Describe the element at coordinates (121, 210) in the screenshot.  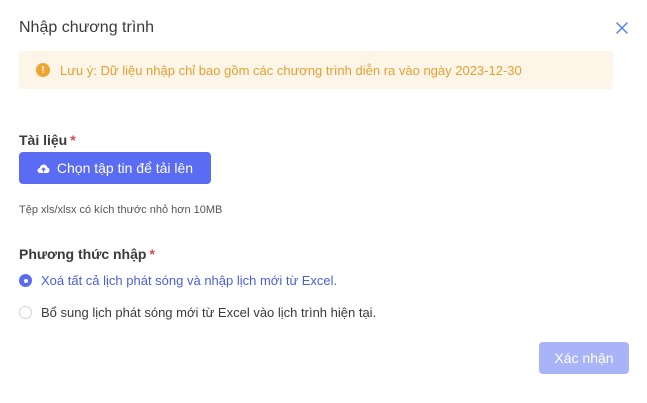
I see `file-hint: Tệp xls/xlsx có kích thước nhỏ hơn 10MB` at that location.